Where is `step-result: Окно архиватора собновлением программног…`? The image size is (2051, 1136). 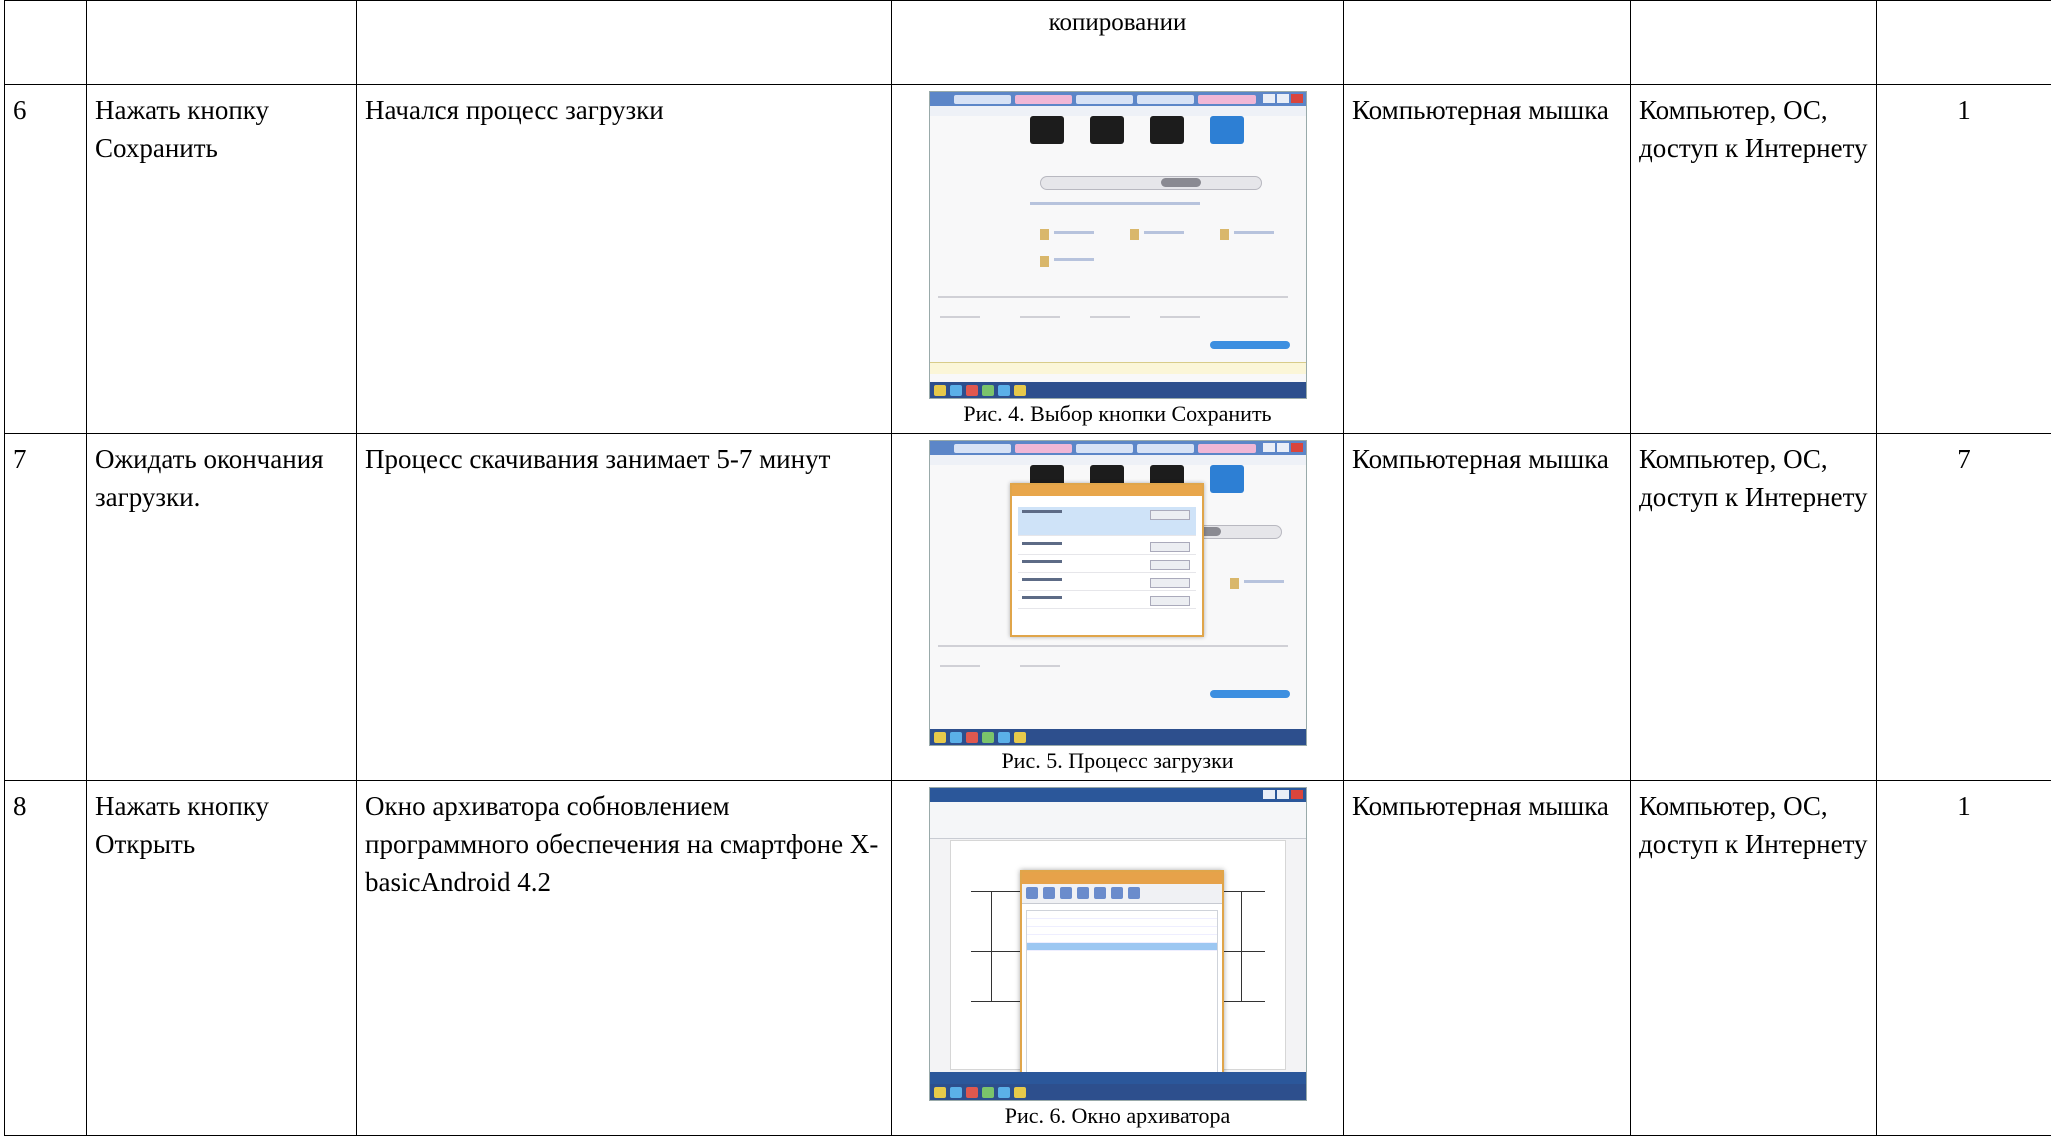
step-result: Окно архиватора собновлением программног… is located at coordinates (624, 958).